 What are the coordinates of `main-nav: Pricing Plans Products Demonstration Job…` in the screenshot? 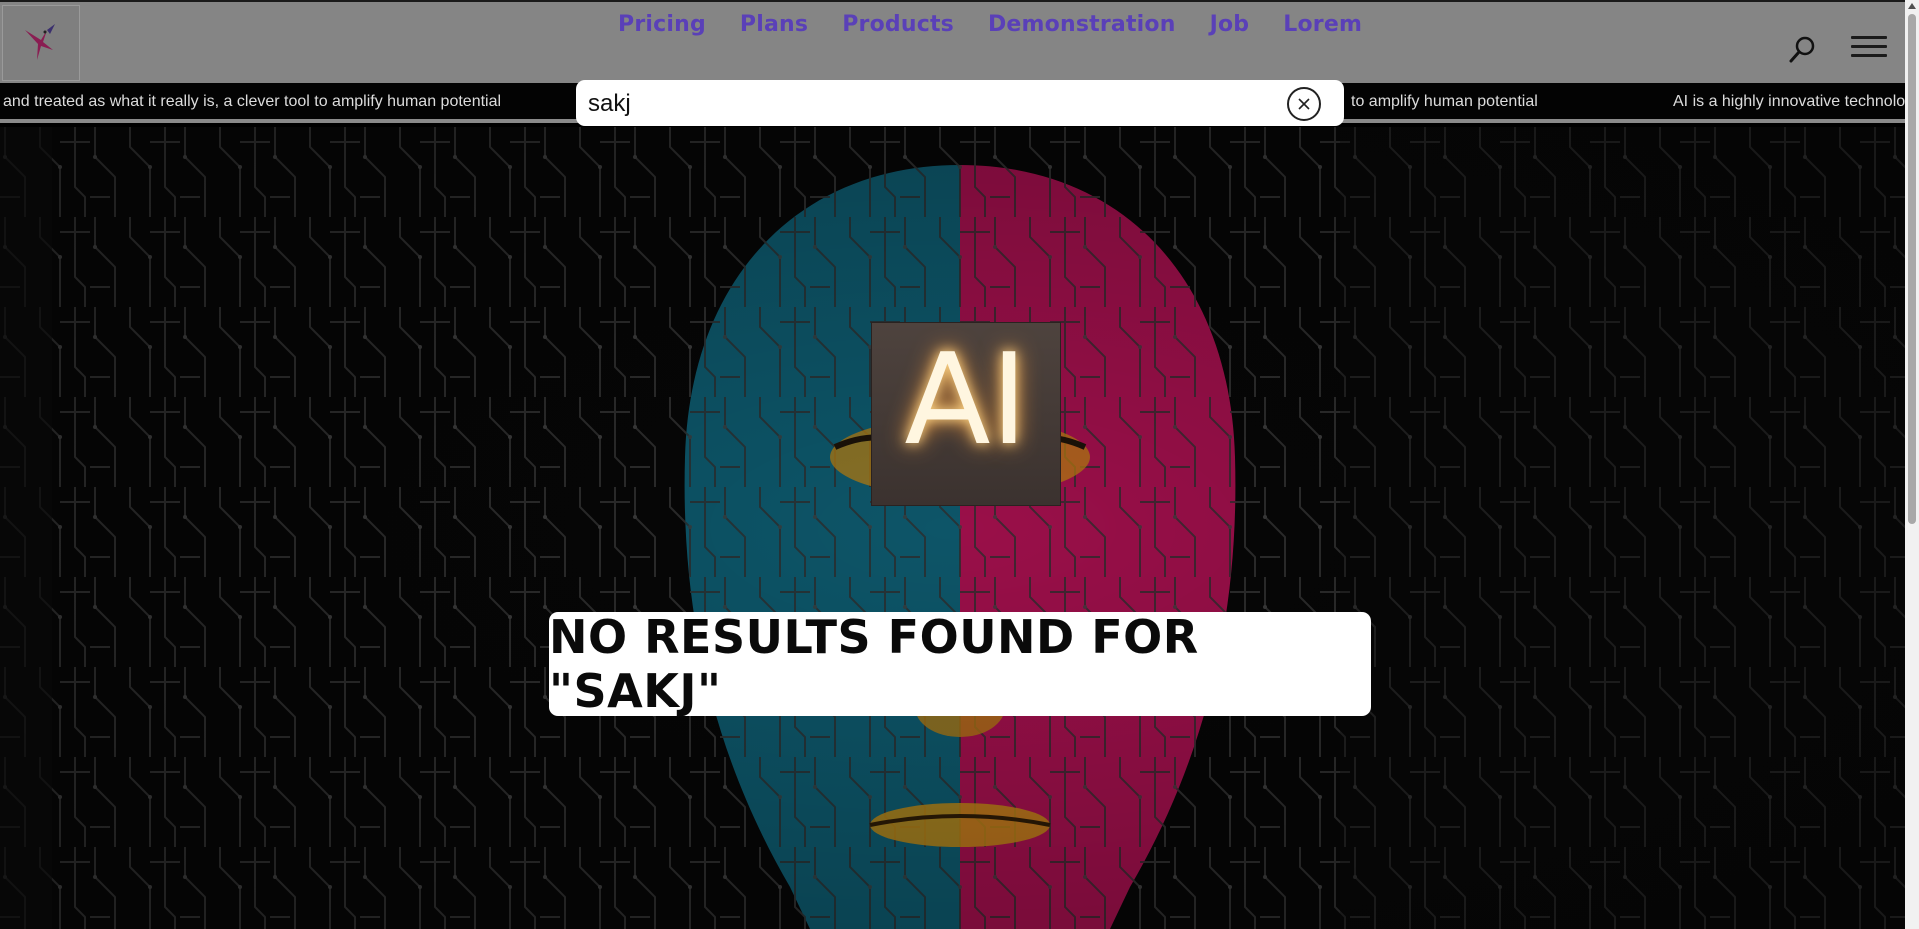 It's located at (990, 24).